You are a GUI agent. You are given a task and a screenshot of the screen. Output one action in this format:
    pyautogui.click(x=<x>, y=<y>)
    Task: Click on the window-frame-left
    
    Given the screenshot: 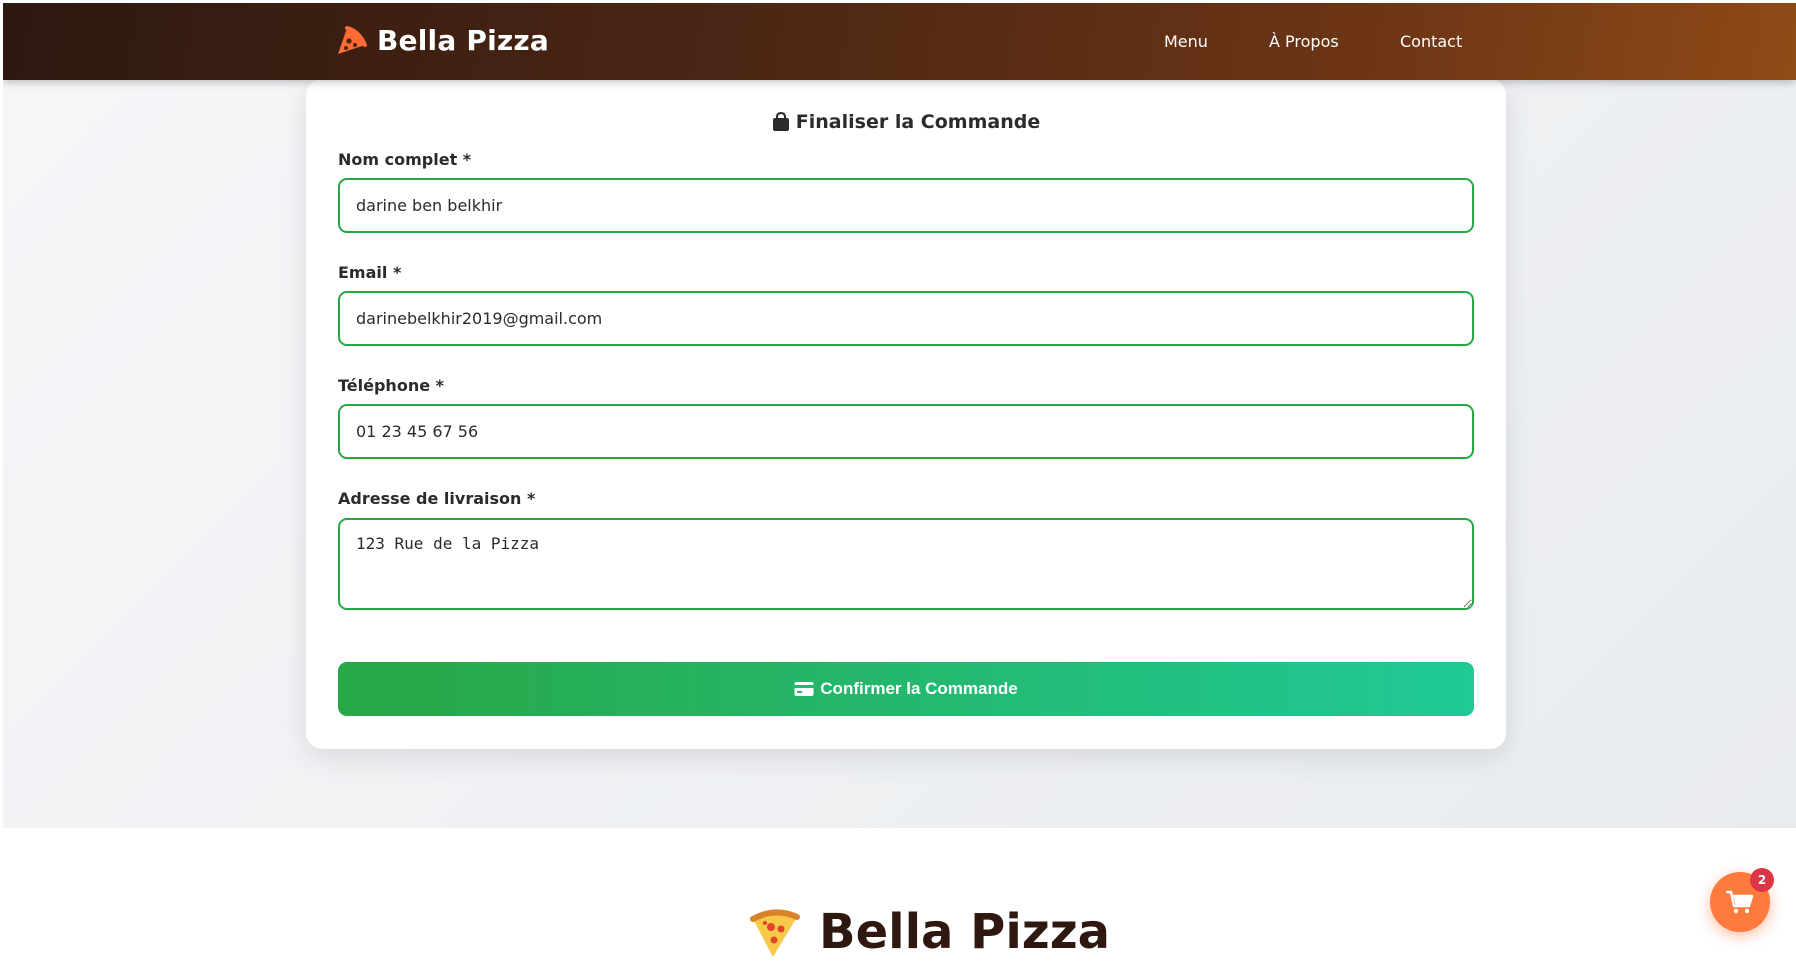 What is the action you would take?
    pyautogui.click(x=1, y=482)
    